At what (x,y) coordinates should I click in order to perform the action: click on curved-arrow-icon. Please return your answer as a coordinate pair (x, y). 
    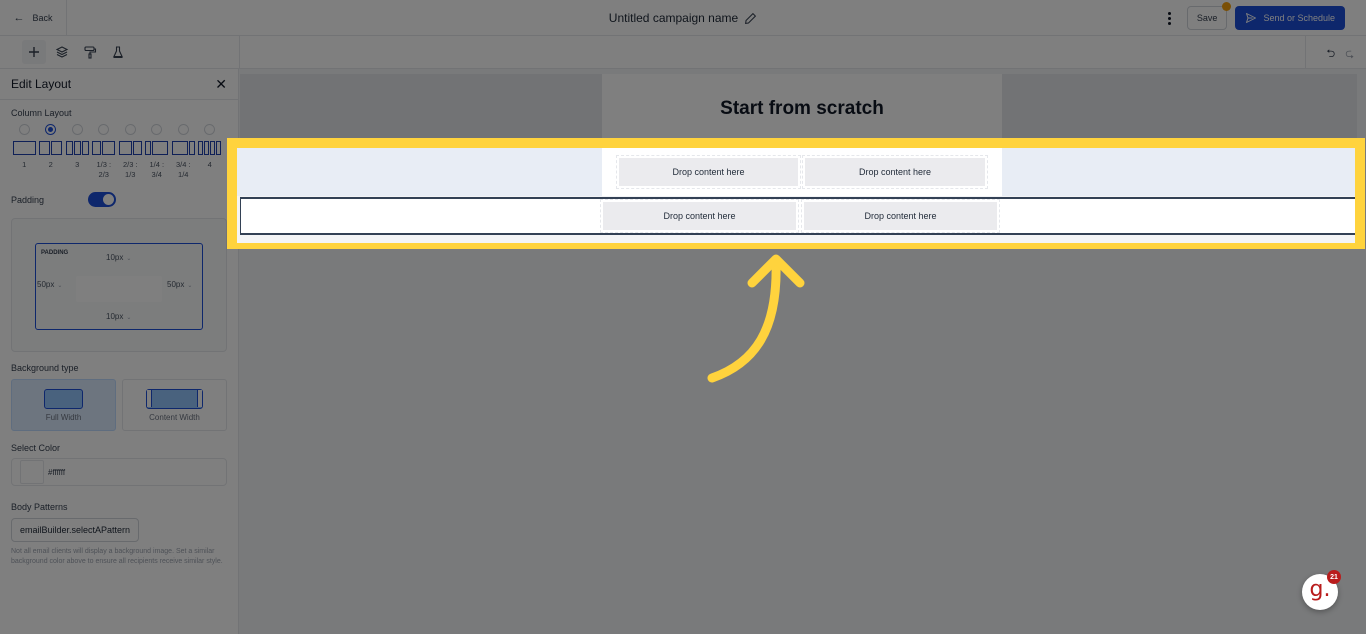
    Looking at the image, I should click on (756, 318).